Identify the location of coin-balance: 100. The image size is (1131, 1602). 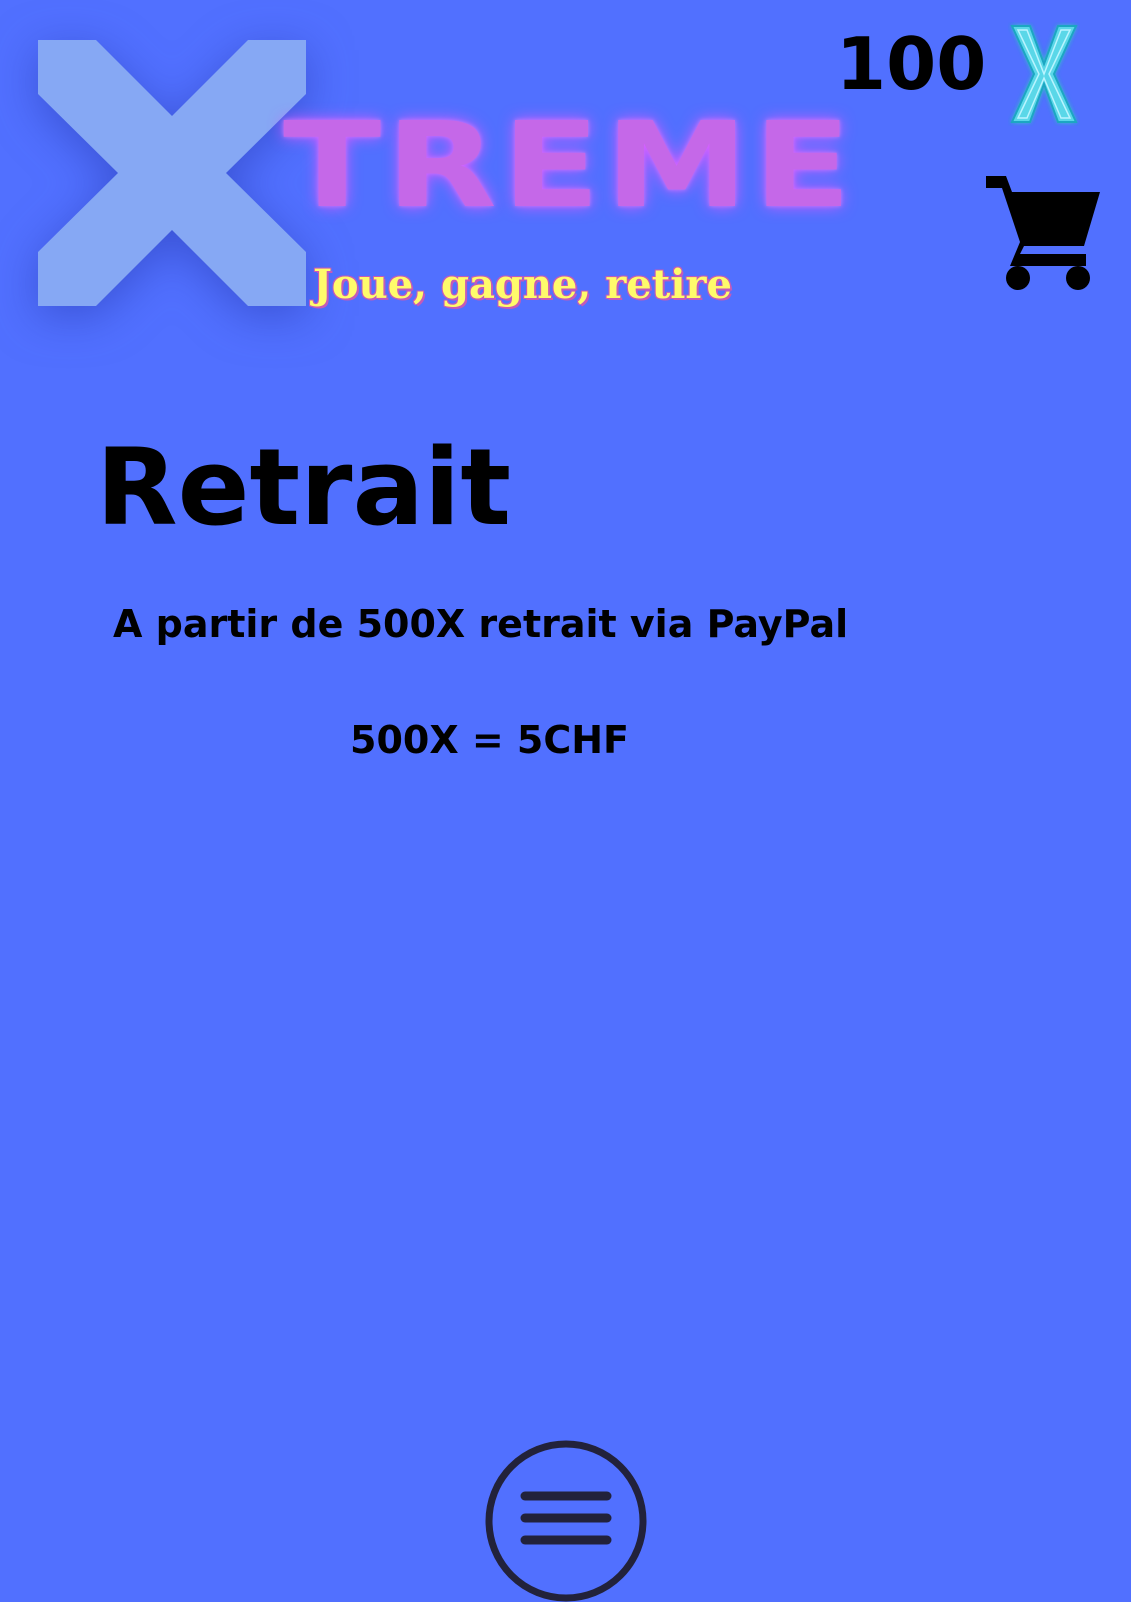
(911, 64).